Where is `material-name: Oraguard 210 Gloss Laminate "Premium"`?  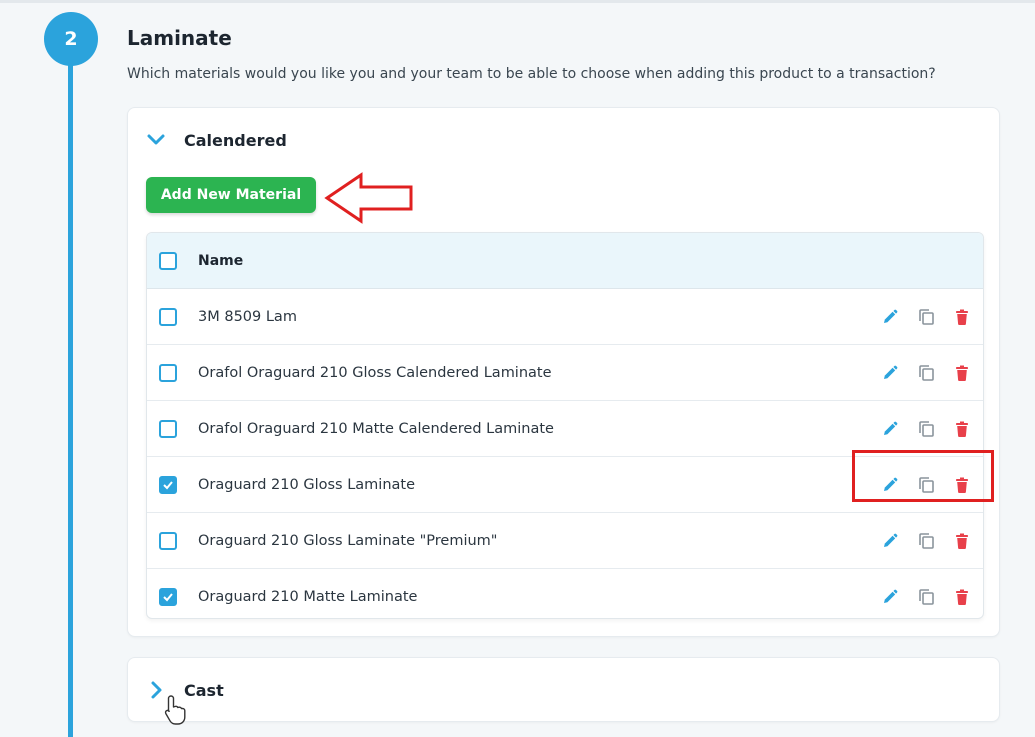
material-name: Oraguard 210 Gloss Laminate "Premium" is located at coordinates (348, 540).